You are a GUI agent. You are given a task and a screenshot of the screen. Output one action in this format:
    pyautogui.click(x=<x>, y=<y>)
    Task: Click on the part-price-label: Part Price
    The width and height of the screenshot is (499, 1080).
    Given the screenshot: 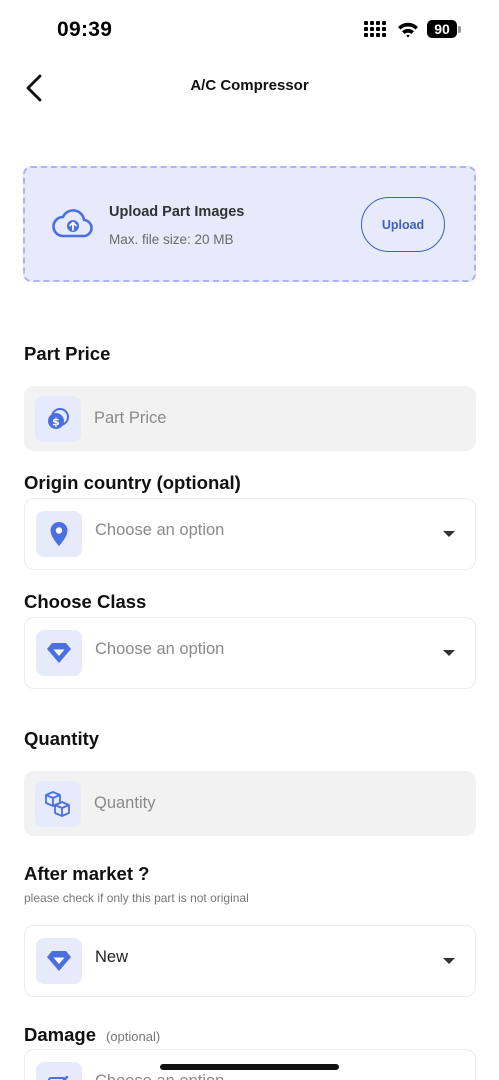 What is the action you would take?
    pyautogui.click(x=67, y=353)
    